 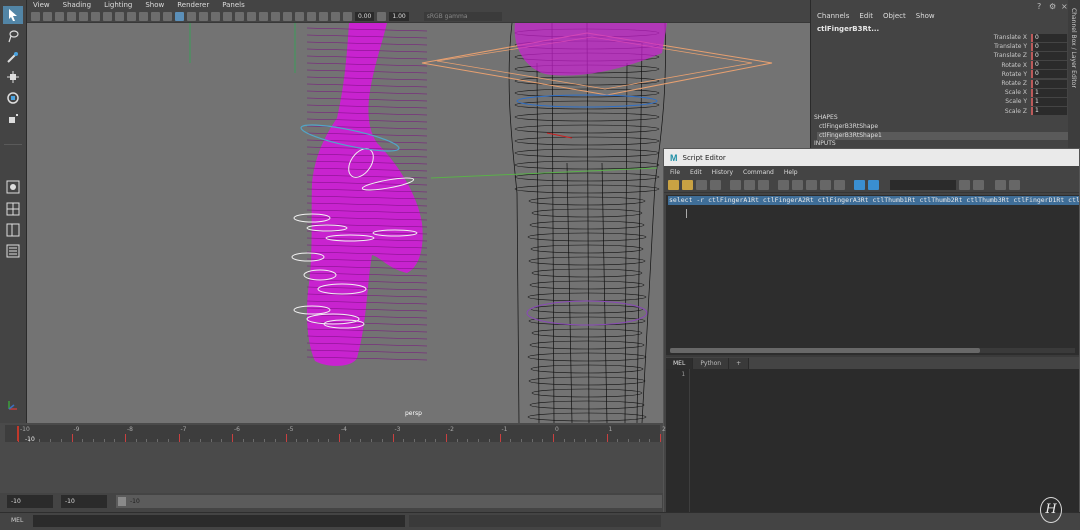 What do you see at coordinates (1015, 55) in the screenshot?
I see `attribute-row: Translate Z 0` at bounding box center [1015, 55].